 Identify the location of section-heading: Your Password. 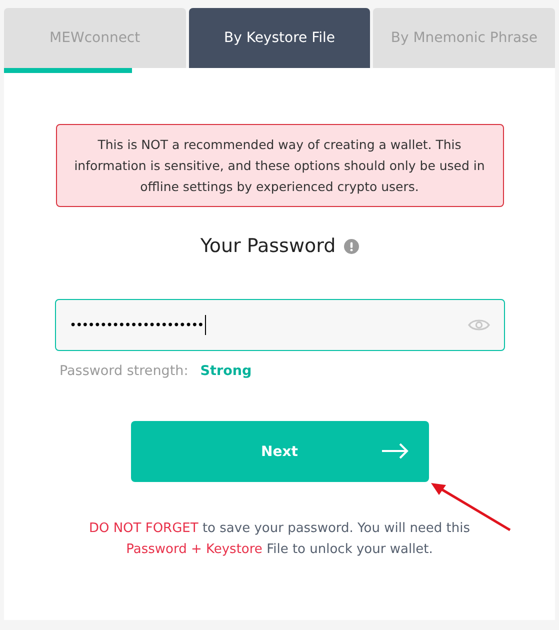
(268, 246).